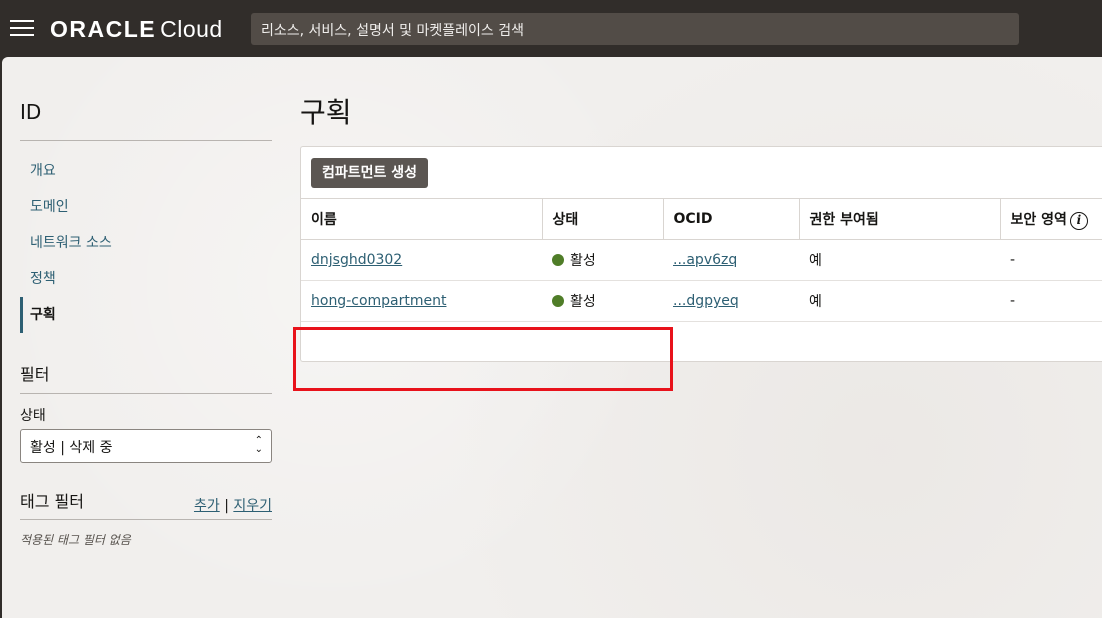  What do you see at coordinates (75, 540) in the screenshot?
I see `tag-filter-empty-text: 적용된 태그 필터 없음` at bounding box center [75, 540].